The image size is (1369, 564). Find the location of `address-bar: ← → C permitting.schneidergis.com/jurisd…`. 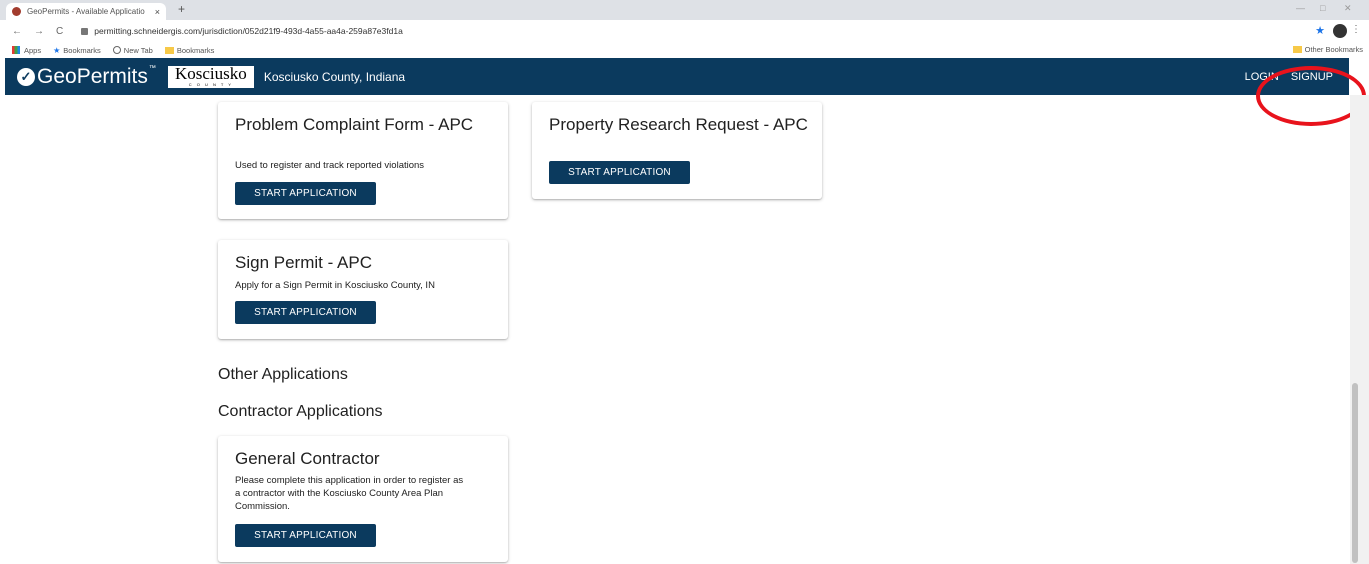

address-bar: ← → C permitting.schneidergis.com/jurisd… is located at coordinates (684, 31).